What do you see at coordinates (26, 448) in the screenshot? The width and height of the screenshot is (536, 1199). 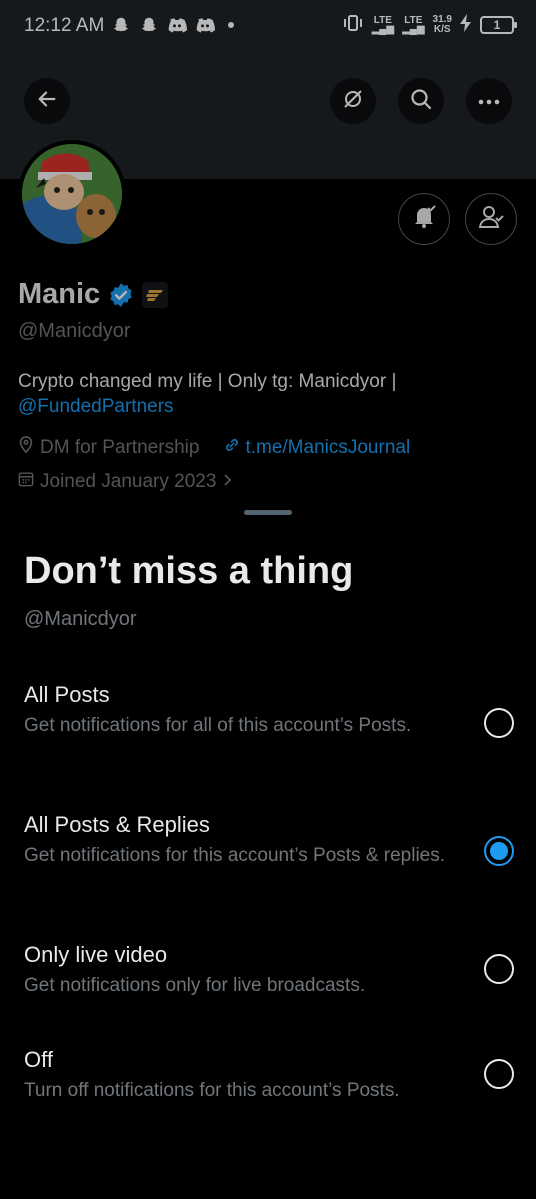 I see `location-icon` at bounding box center [26, 448].